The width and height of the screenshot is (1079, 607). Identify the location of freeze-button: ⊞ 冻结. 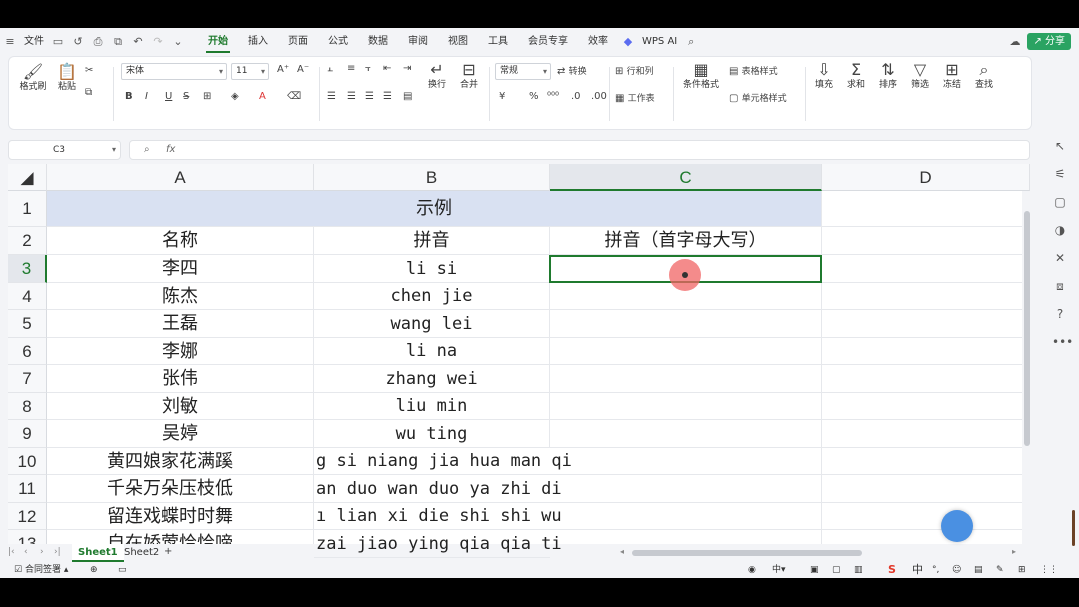
(952, 76).